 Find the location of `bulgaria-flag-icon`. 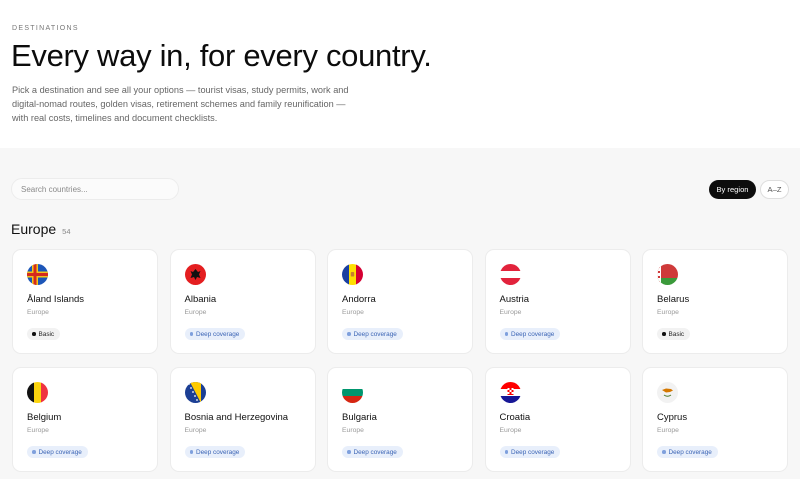

bulgaria-flag-icon is located at coordinates (352, 392).